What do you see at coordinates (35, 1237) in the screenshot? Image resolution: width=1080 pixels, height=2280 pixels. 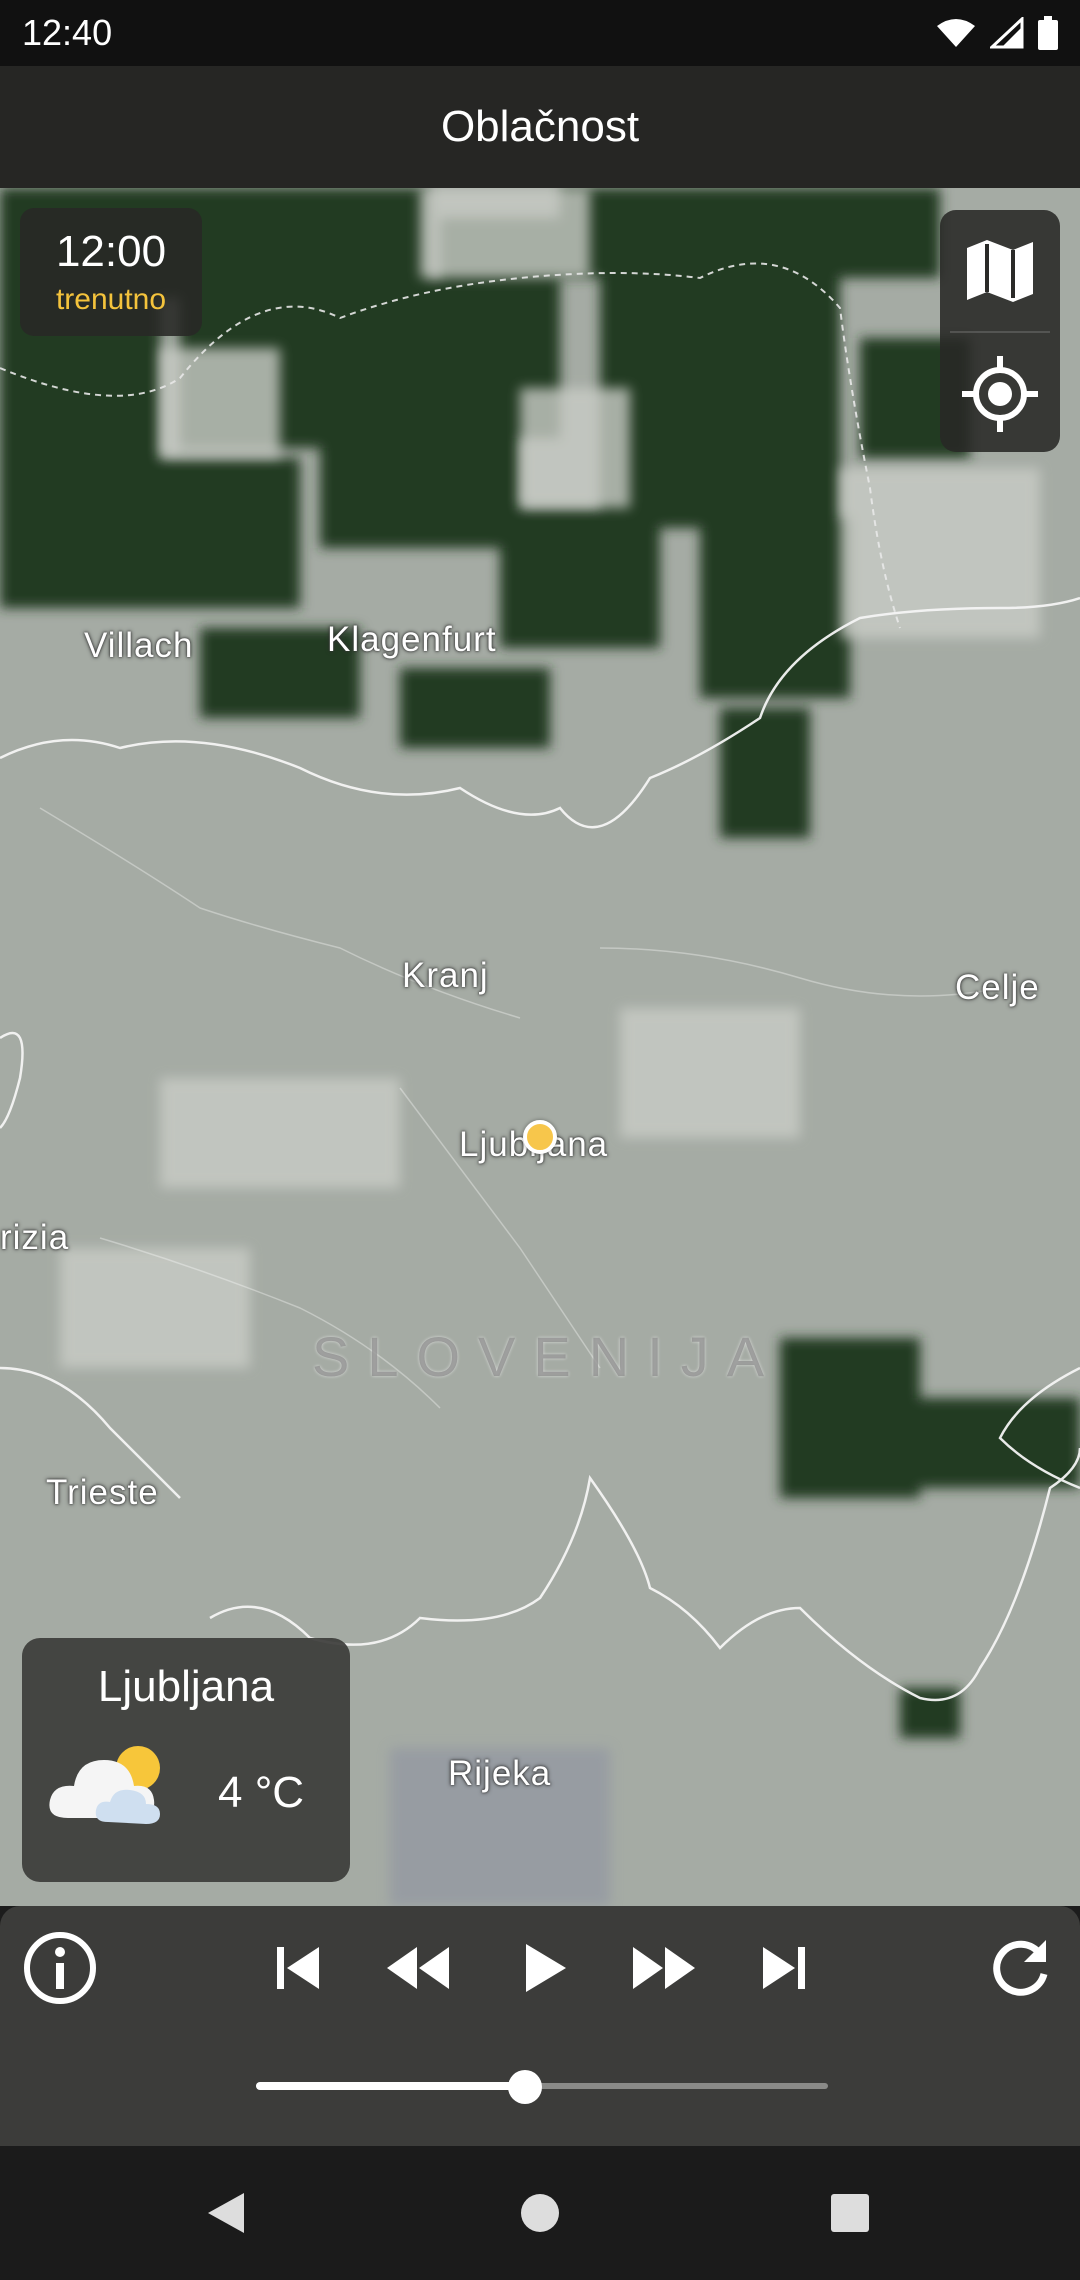 I see `city-label-gorizia: rizia` at bounding box center [35, 1237].